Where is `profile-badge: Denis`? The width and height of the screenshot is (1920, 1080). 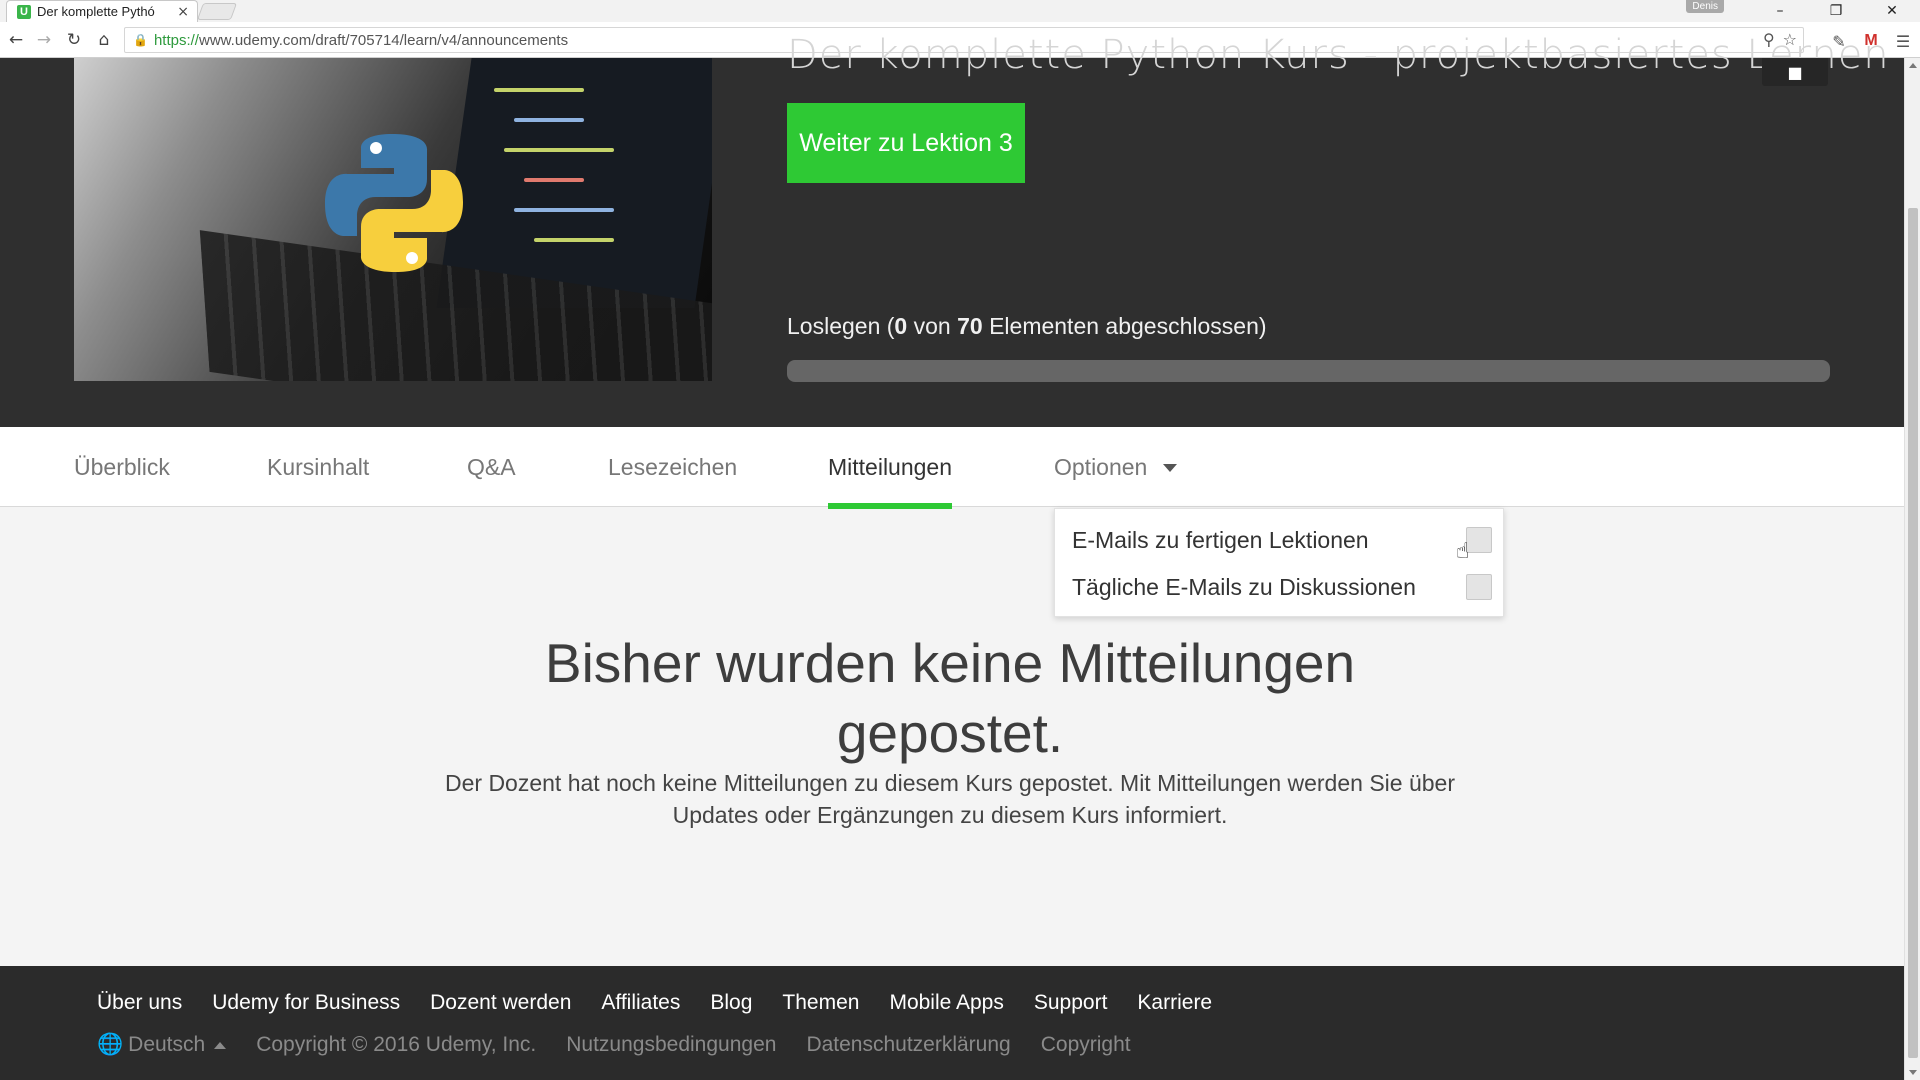
profile-badge: Denis is located at coordinates (1705, 6).